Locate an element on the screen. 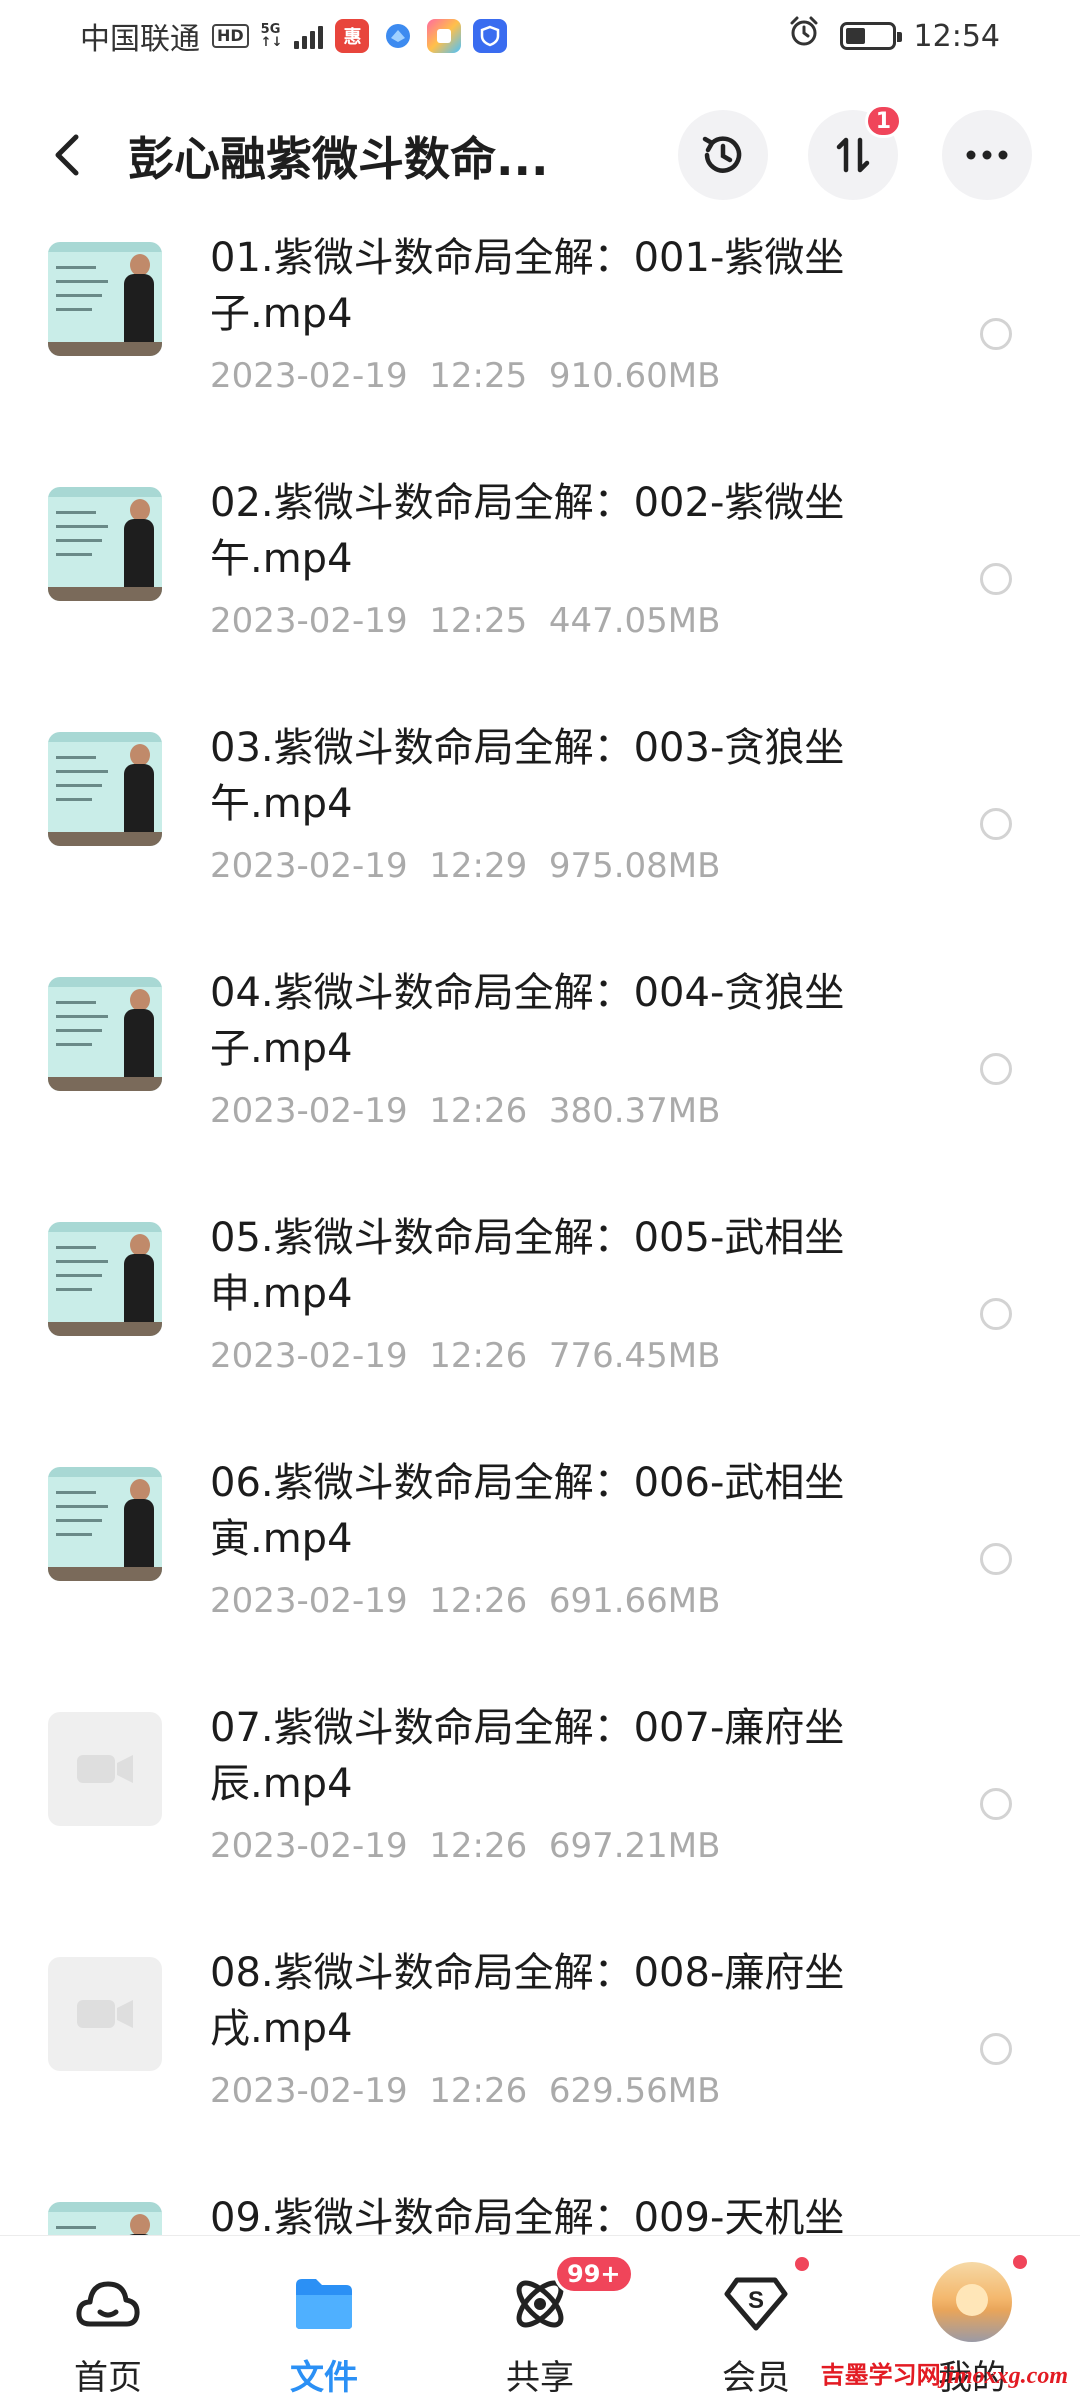 The image size is (1080, 2400). file-name: 01.紫微斗数命局全解：001-紫微坐子.mp4 is located at coordinates (527, 286).